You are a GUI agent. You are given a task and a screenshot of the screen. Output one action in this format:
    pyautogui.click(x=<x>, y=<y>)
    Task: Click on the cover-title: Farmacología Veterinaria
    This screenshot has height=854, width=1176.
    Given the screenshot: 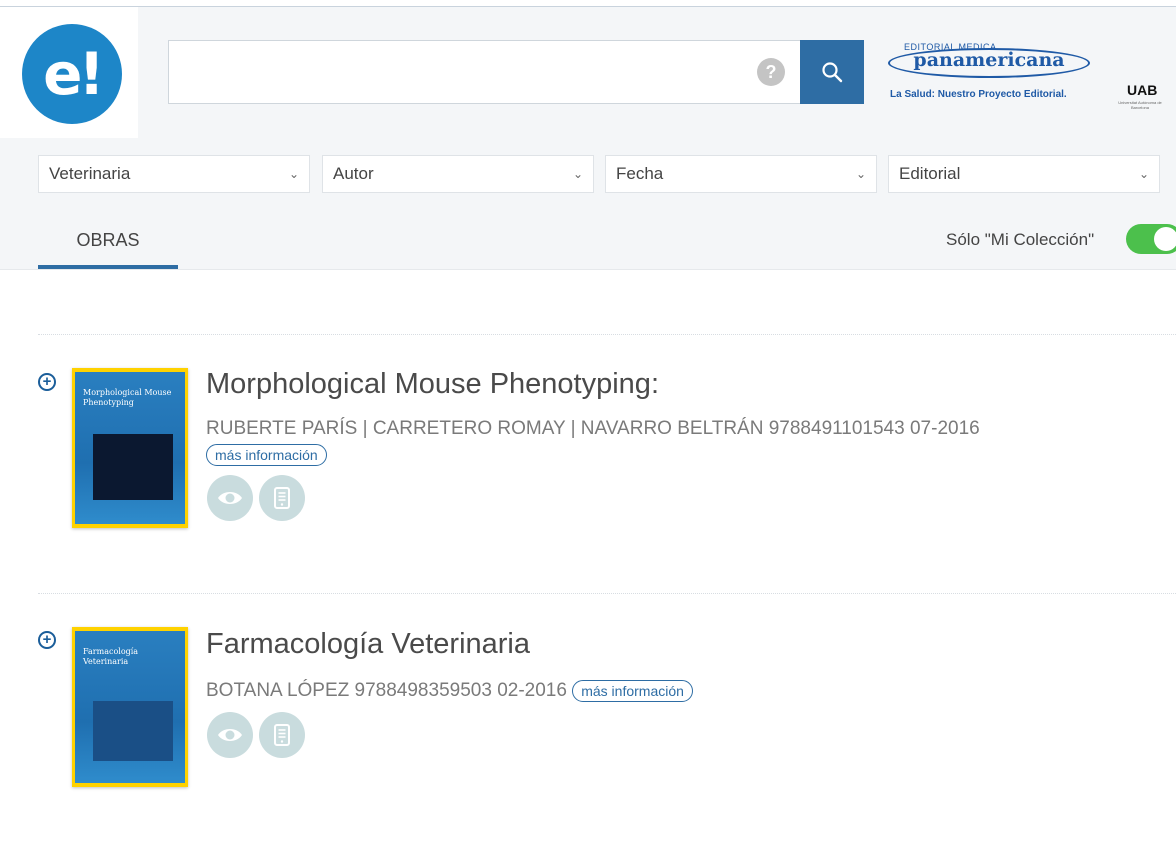 What is the action you would take?
    pyautogui.click(x=111, y=656)
    